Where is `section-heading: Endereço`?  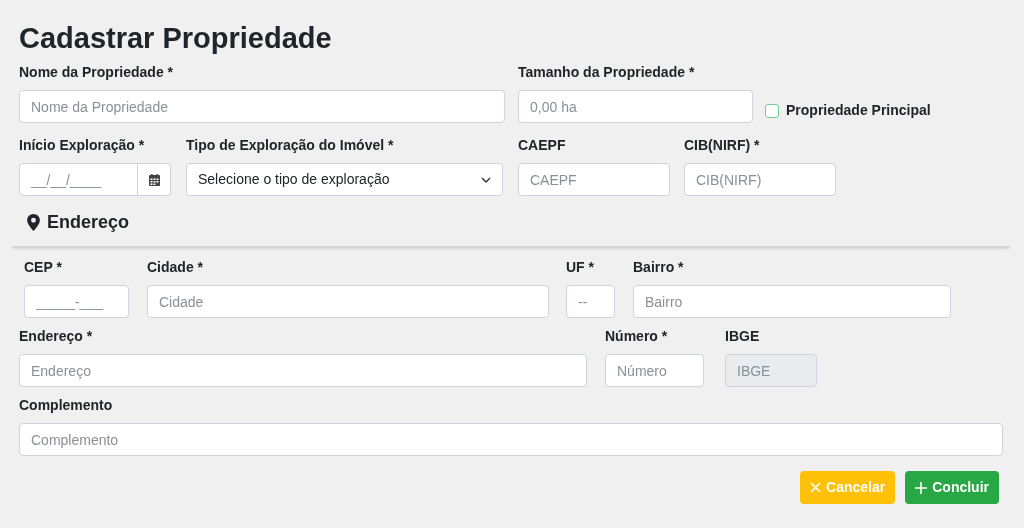 section-heading: Endereço is located at coordinates (88, 222).